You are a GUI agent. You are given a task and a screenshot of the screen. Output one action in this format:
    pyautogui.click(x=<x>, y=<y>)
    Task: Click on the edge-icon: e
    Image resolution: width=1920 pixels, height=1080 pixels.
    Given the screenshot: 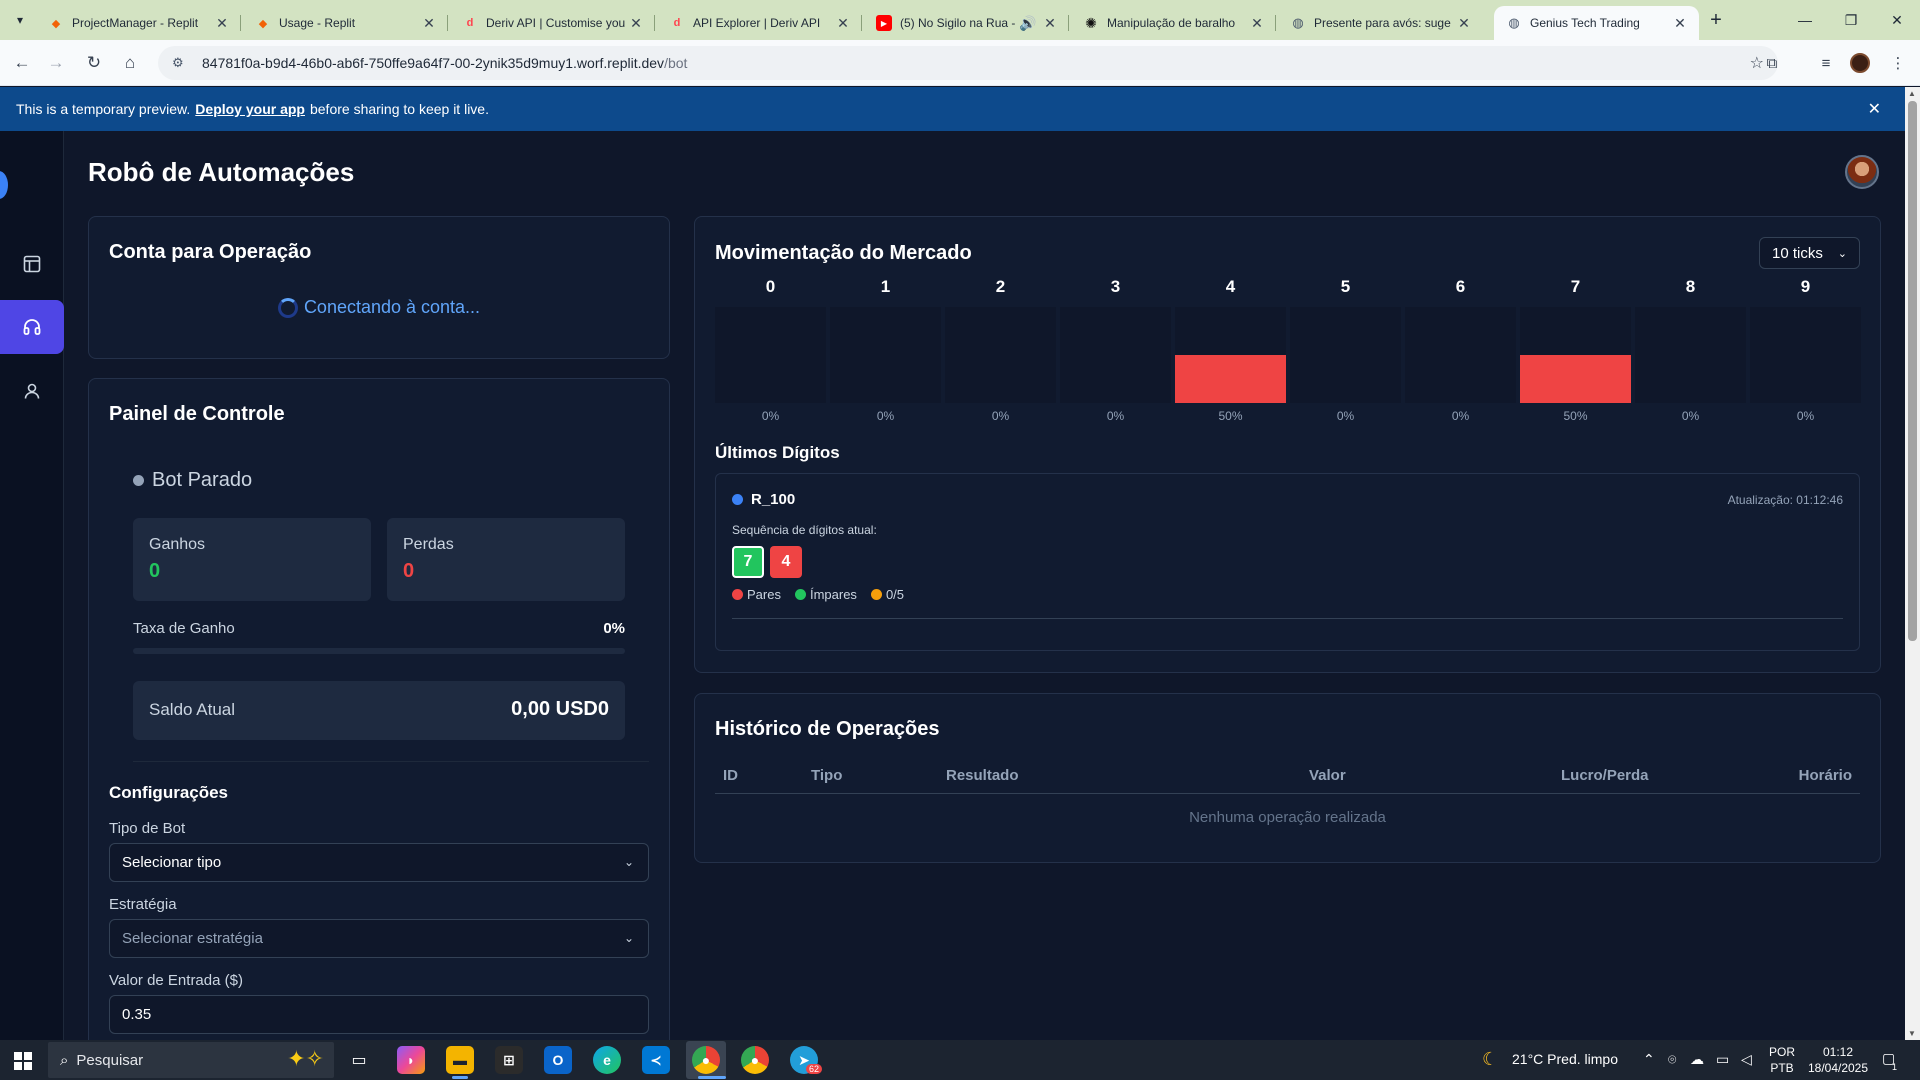 What is the action you would take?
    pyautogui.click(x=607, y=1060)
    